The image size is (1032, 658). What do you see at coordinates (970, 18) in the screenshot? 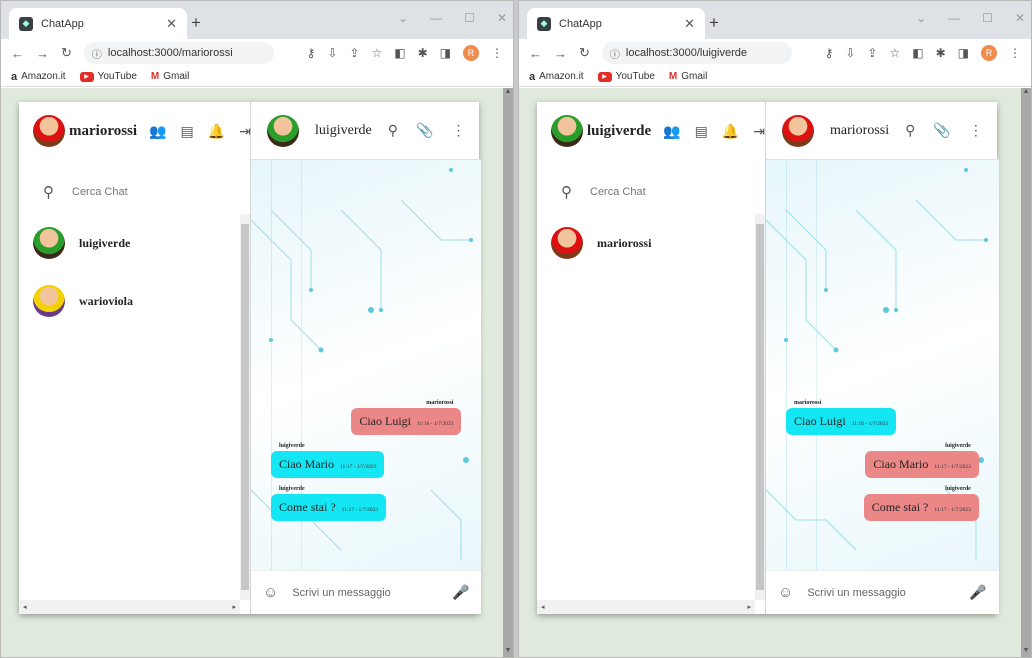
I see `window-controls: ⌄ — ☐ ✕` at bounding box center [970, 18].